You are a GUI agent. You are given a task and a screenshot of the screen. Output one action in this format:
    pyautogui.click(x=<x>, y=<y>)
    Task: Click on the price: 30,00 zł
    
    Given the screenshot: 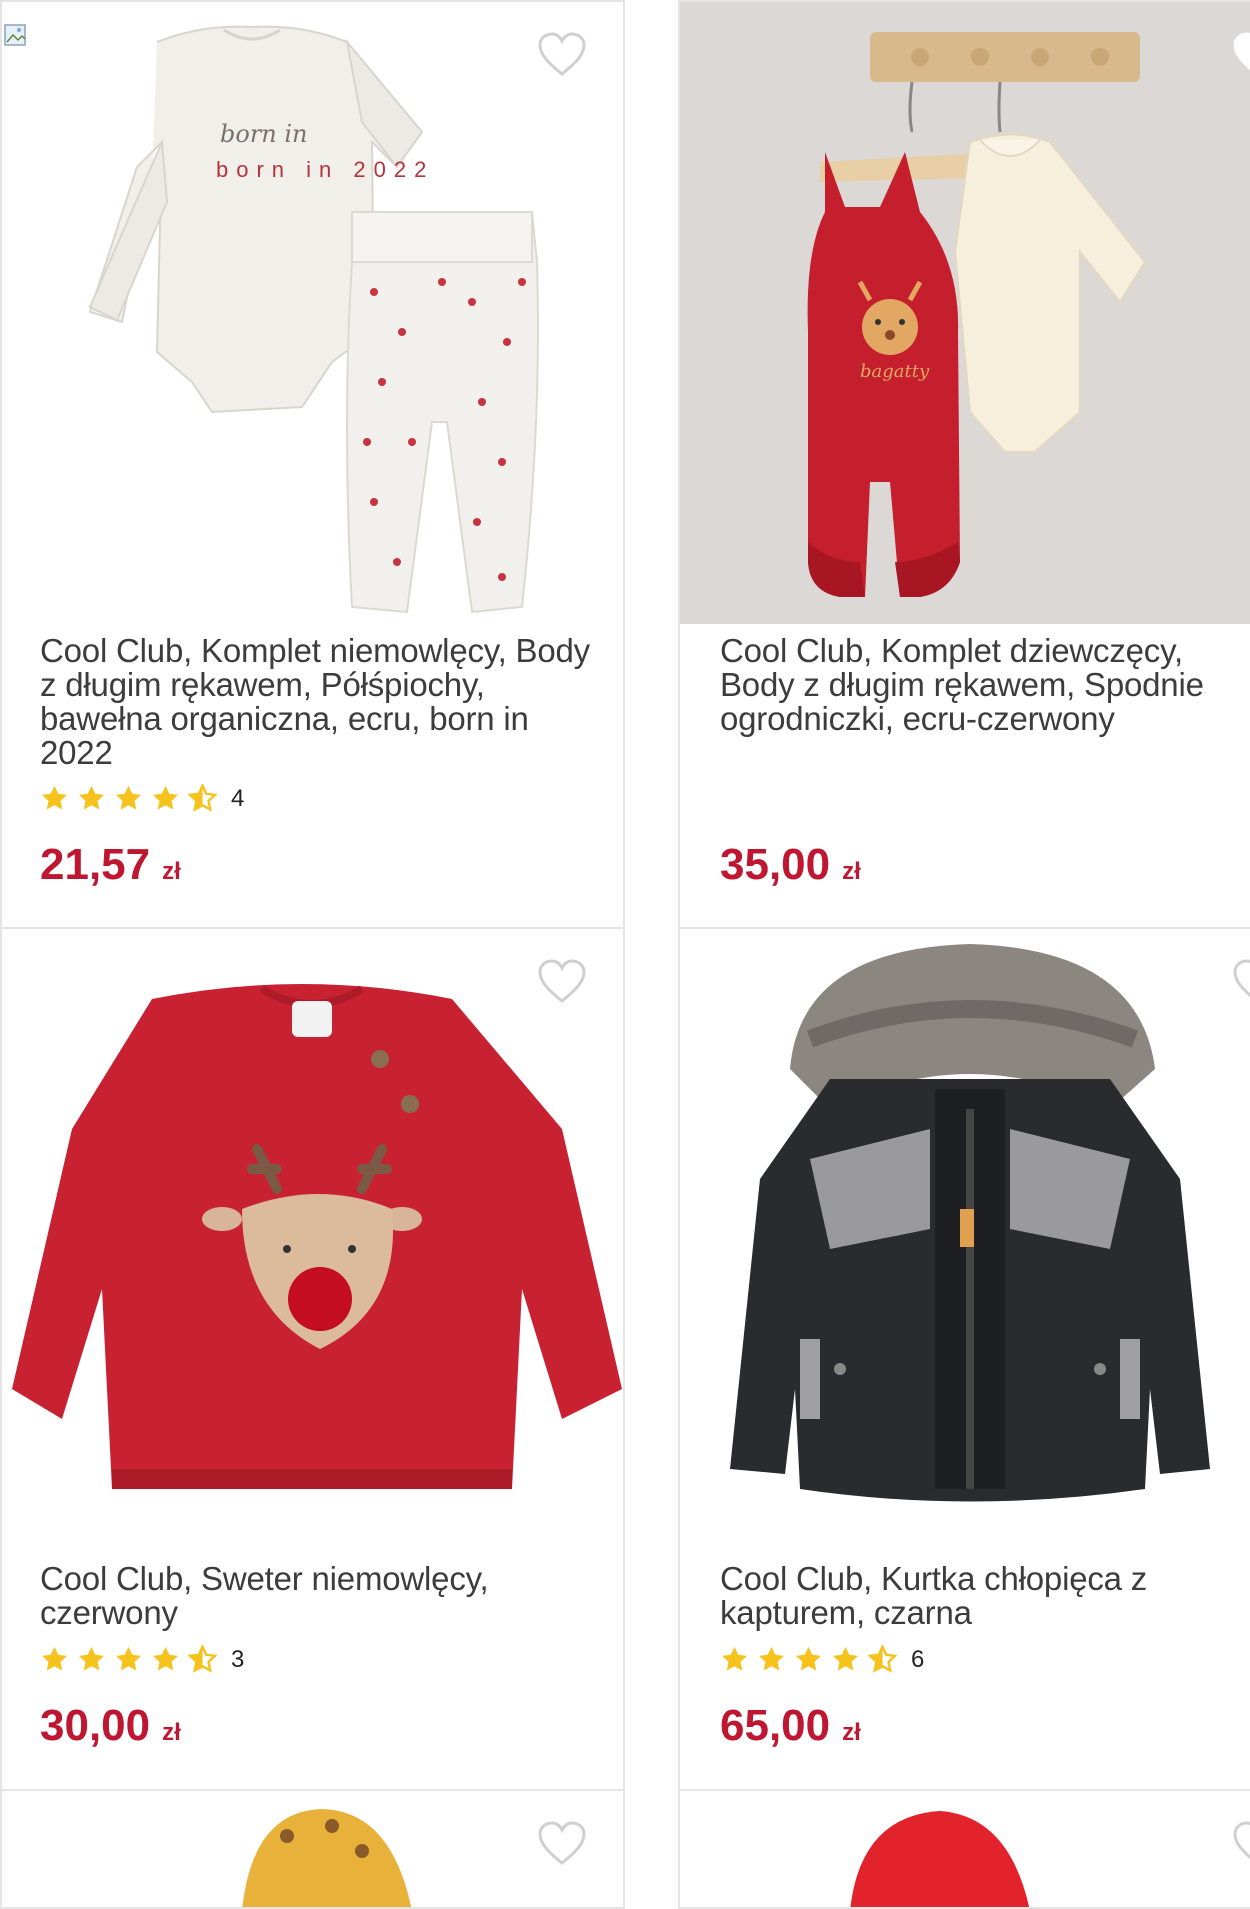 What is the action you would take?
    pyautogui.click(x=110, y=1726)
    